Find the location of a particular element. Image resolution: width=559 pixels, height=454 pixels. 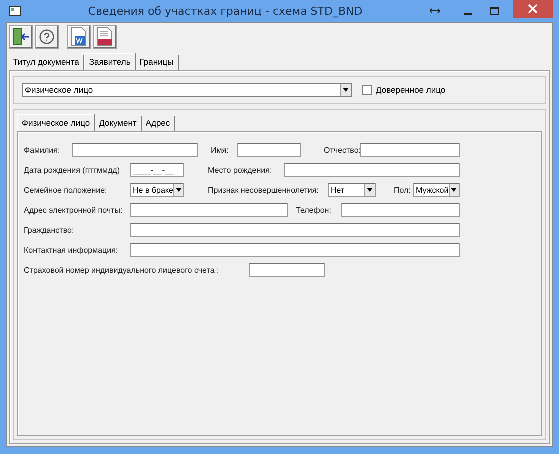

field-label: Фамилия: is located at coordinates (43, 150).